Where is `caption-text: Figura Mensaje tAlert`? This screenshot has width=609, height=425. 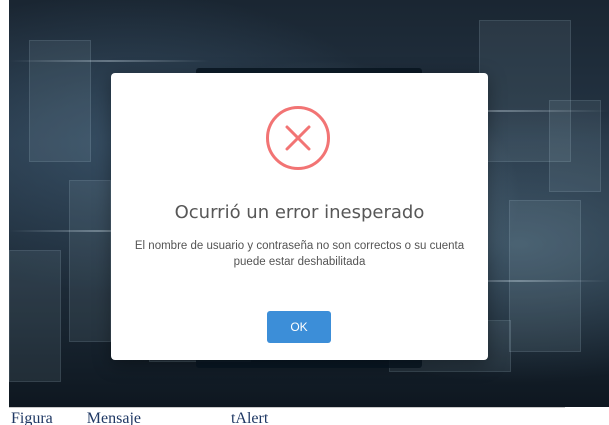 caption-text: Figura Mensaje tAlert is located at coordinates (139, 417).